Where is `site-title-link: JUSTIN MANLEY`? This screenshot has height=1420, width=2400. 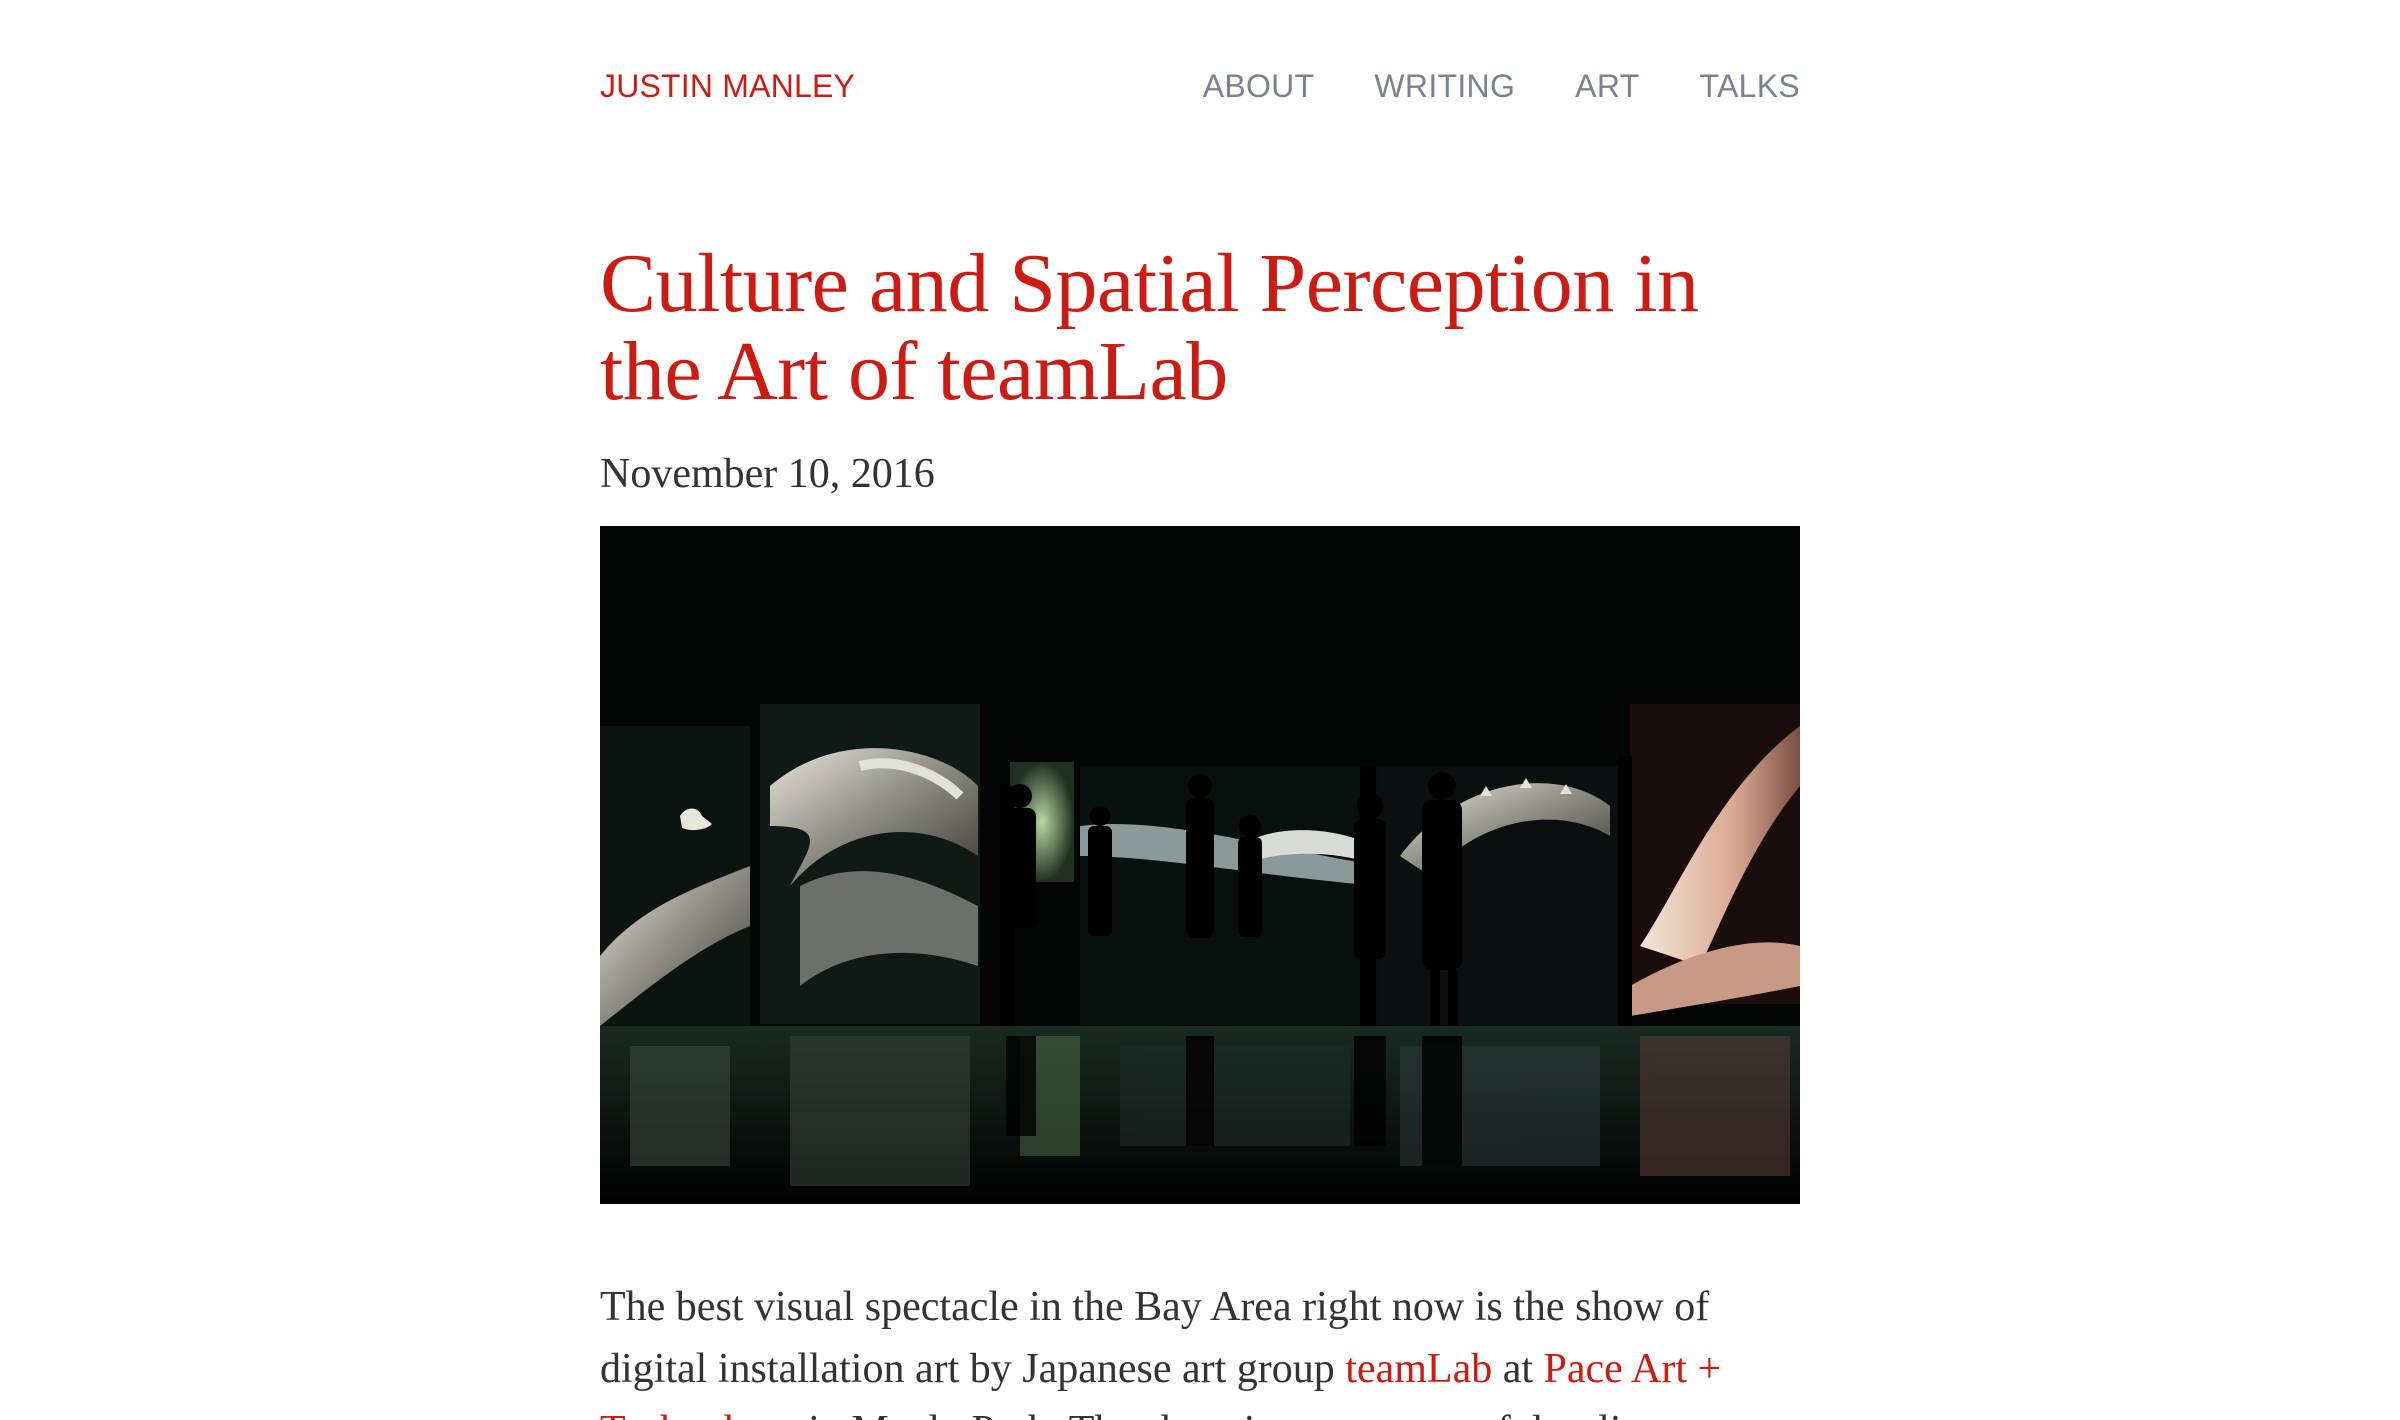 site-title-link: JUSTIN MANLEY is located at coordinates (727, 86).